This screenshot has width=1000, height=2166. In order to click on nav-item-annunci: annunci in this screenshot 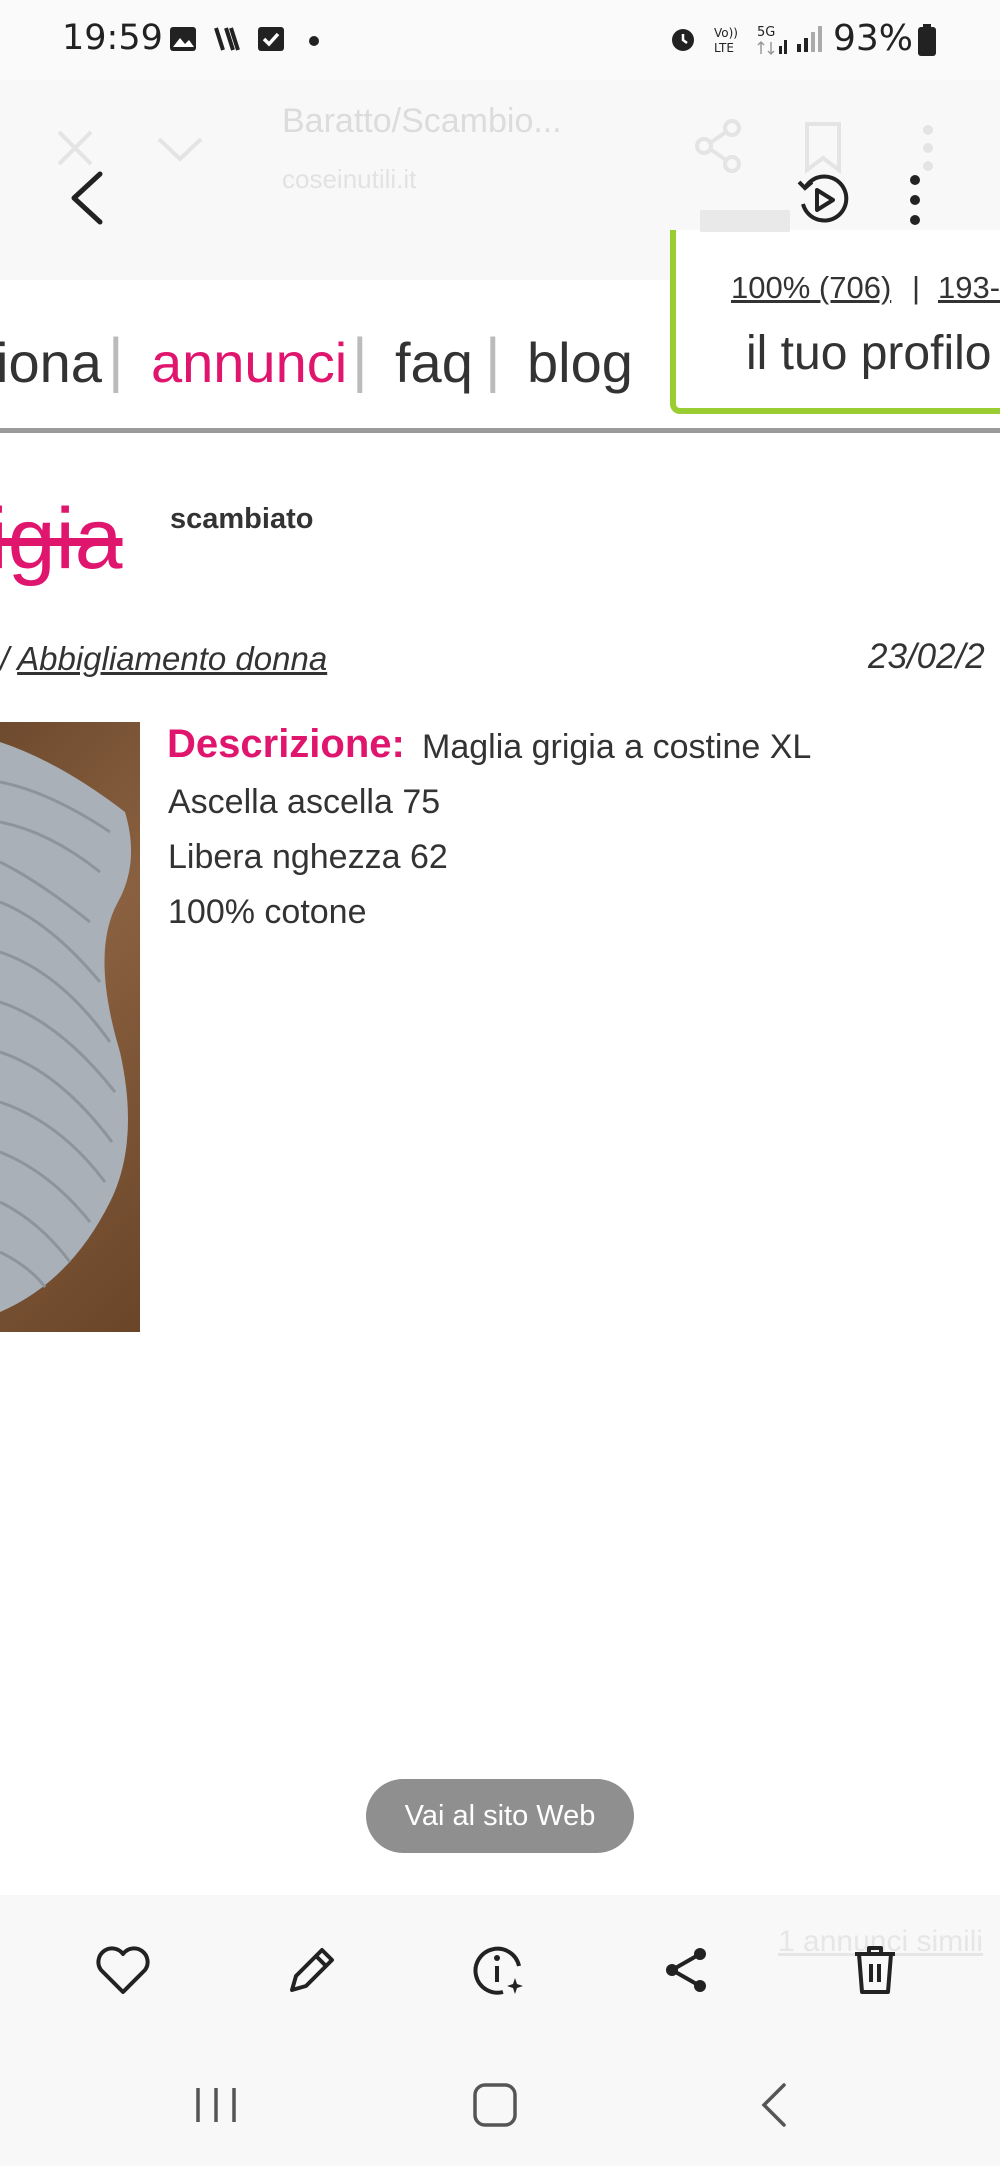, I will do `click(249, 362)`.